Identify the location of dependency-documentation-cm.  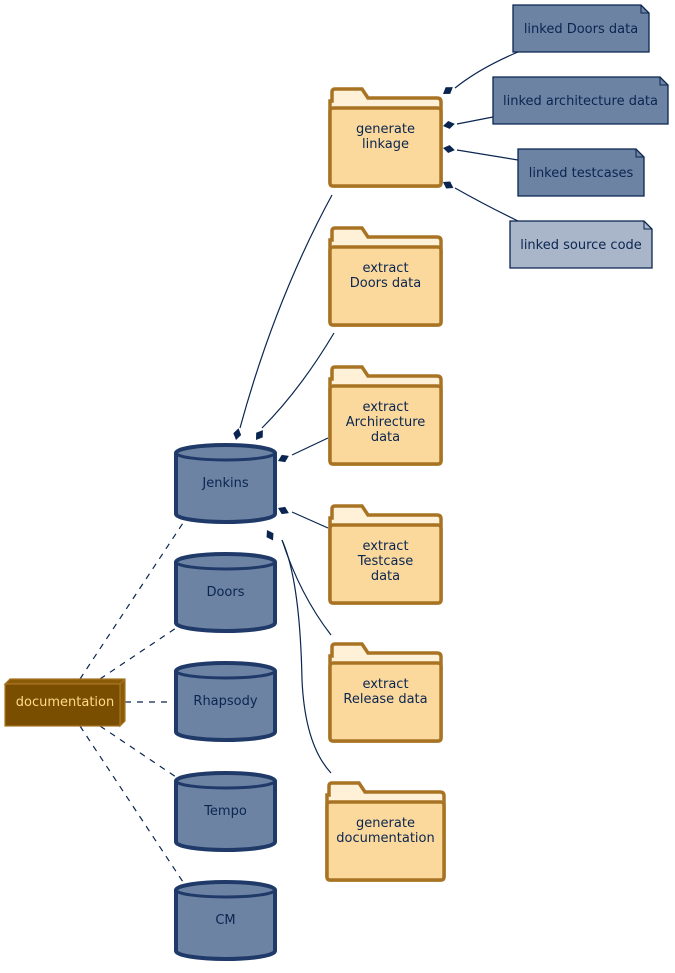
(131, 804).